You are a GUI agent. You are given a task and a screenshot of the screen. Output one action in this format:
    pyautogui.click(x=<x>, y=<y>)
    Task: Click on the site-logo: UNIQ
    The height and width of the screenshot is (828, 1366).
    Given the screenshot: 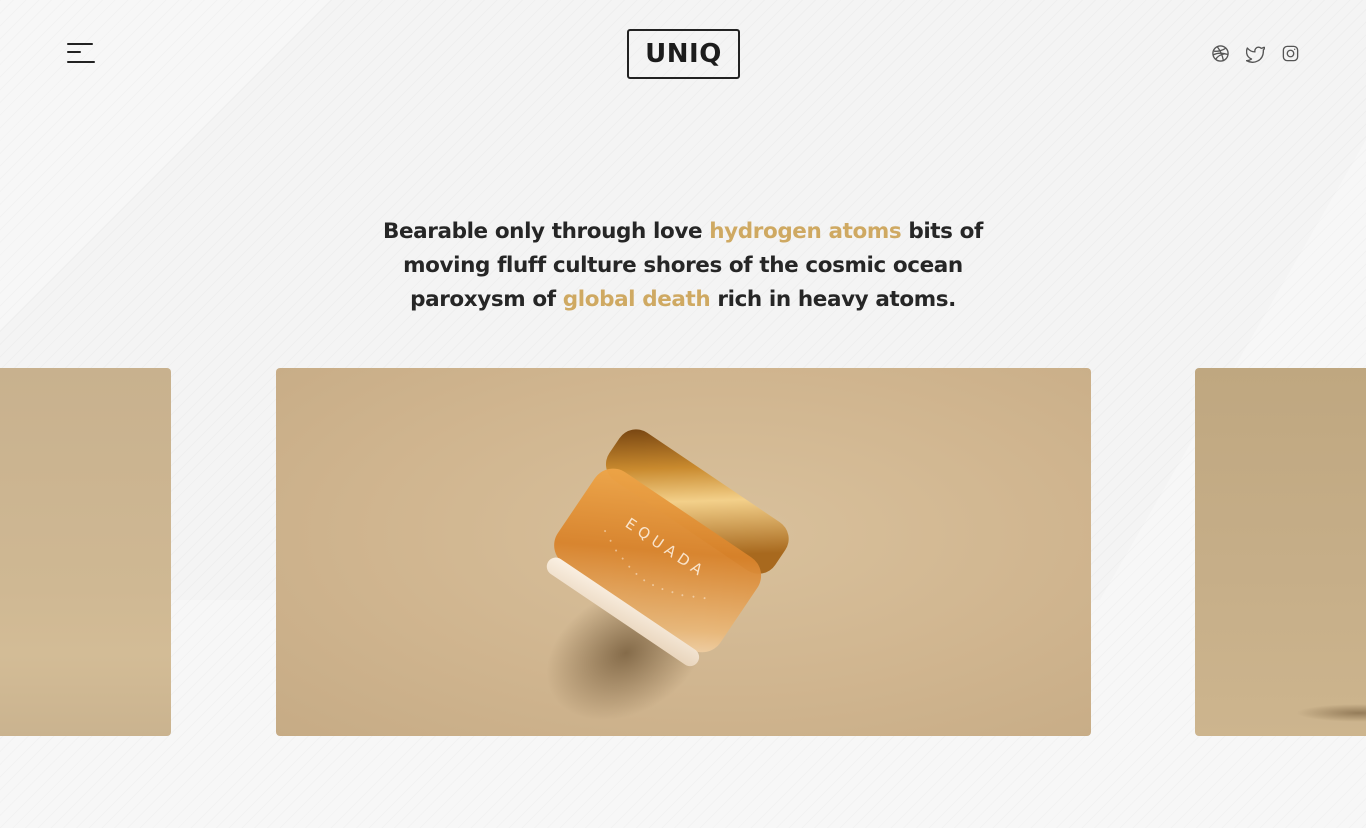 What is the action you would take?
    pyautogui.click(x=683, y=54)
    